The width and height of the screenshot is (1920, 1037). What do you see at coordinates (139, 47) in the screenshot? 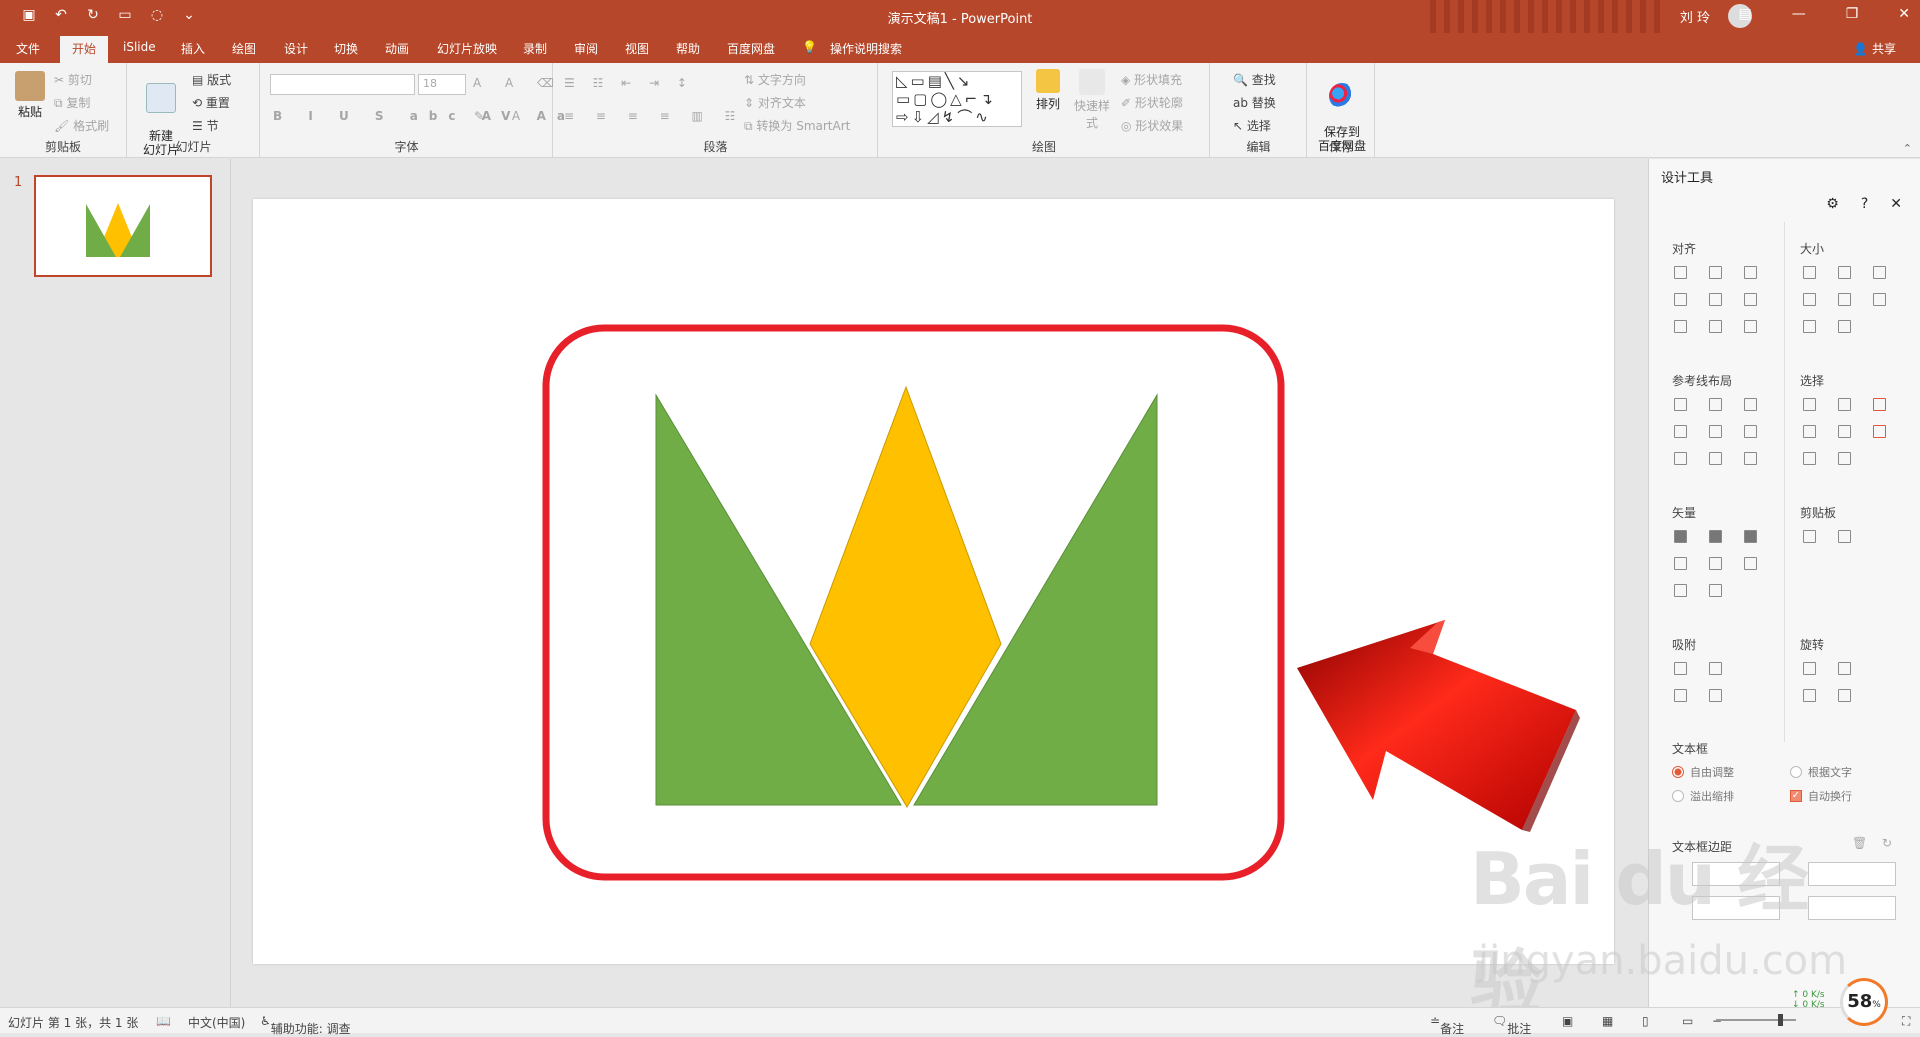
I see `tab-islide: iSlide` at bounding box center [139, 47].